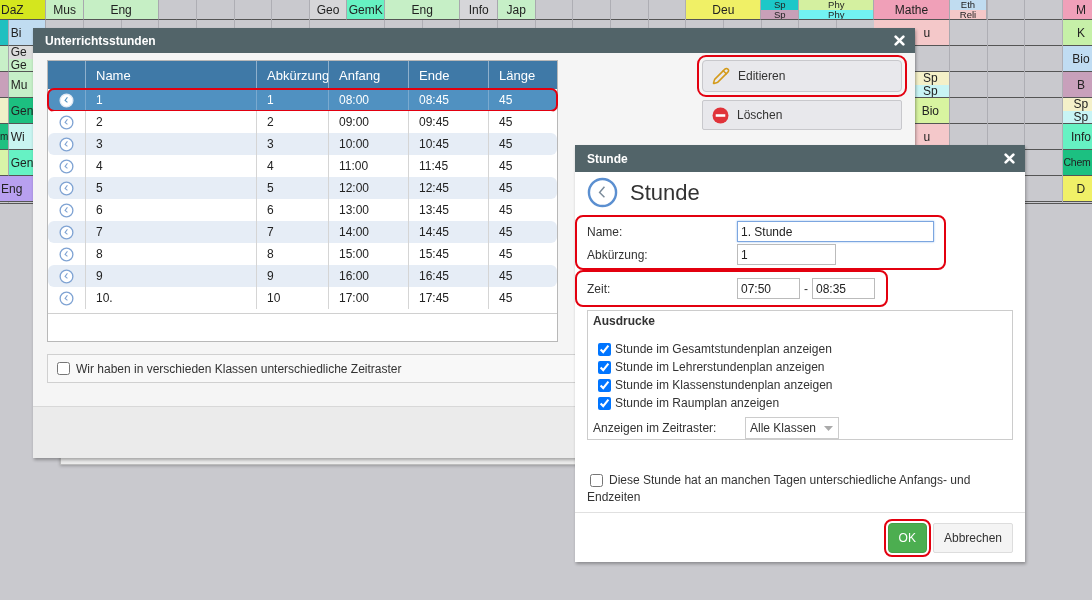  I want to click on schedule-entry: K, so click(1077, 32).